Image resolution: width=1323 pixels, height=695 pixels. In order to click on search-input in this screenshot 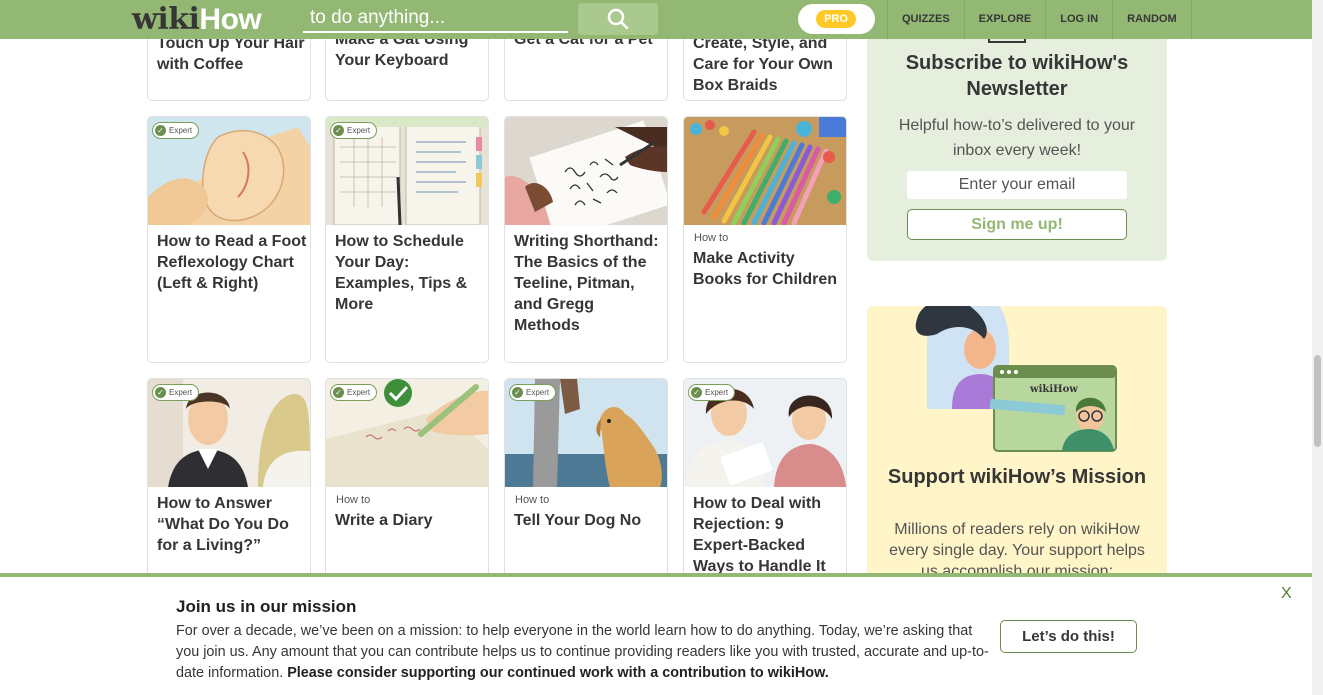, I will do `click(435, 18)`.